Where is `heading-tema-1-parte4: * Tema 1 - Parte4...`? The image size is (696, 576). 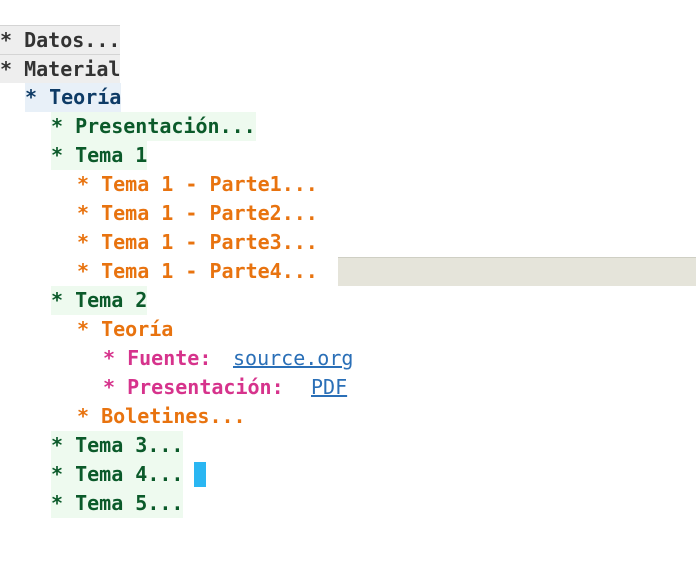
heading-tema-1-parte4: * Tema 1 - Parte4... is located at coordinates (197, 271).